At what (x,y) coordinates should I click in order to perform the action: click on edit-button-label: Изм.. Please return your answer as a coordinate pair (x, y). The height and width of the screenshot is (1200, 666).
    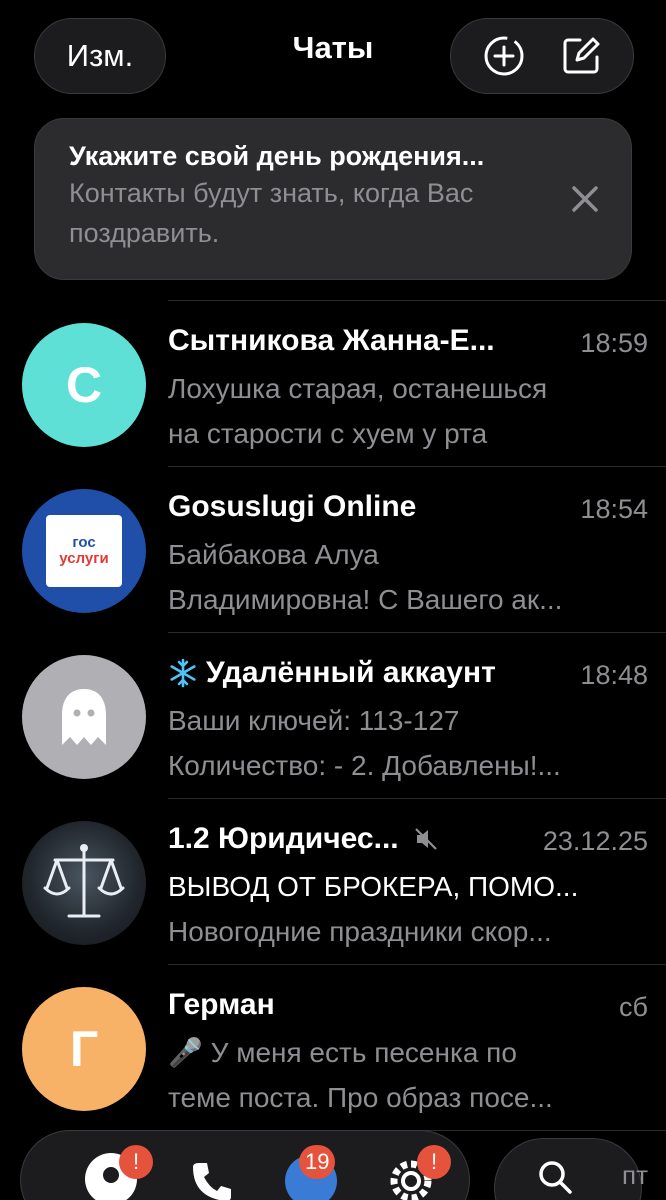
    Looking at the image, I should click on (100, 55).